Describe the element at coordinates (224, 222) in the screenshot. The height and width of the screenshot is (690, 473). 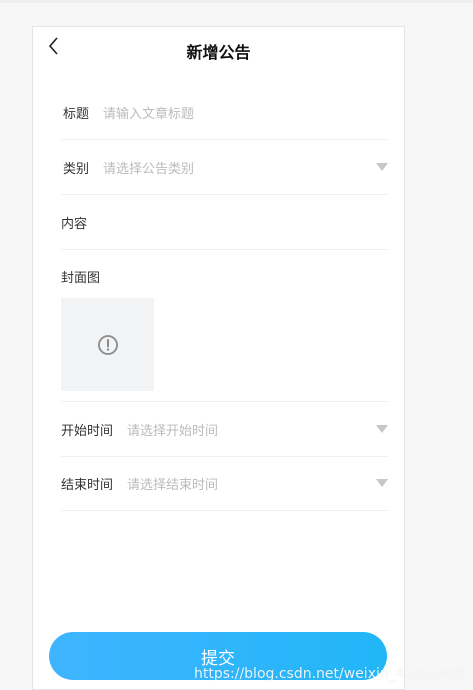
I see `content-field-row: 内容` at that location.